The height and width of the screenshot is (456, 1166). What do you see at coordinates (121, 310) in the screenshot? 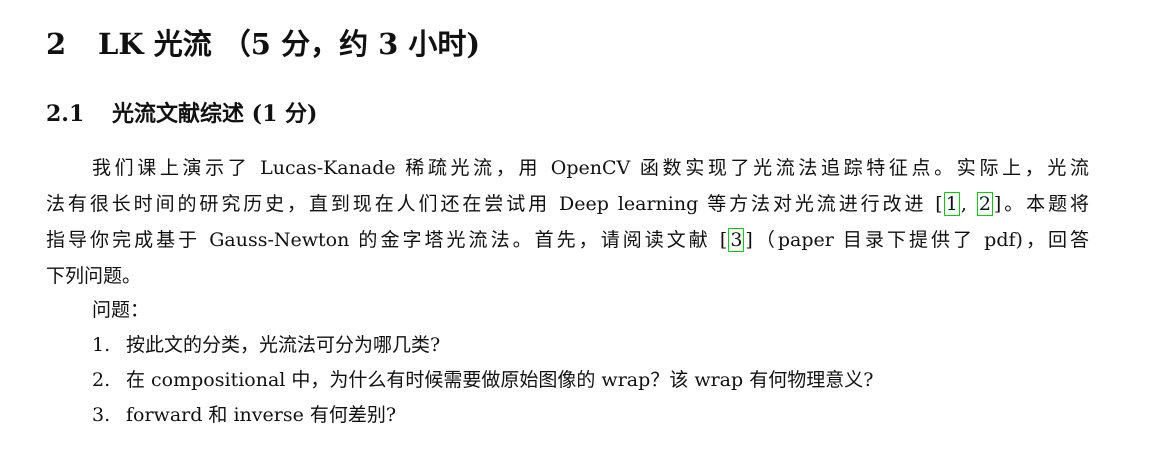
I see `questions-heading: 问题：` at bounding box center [121, 310].